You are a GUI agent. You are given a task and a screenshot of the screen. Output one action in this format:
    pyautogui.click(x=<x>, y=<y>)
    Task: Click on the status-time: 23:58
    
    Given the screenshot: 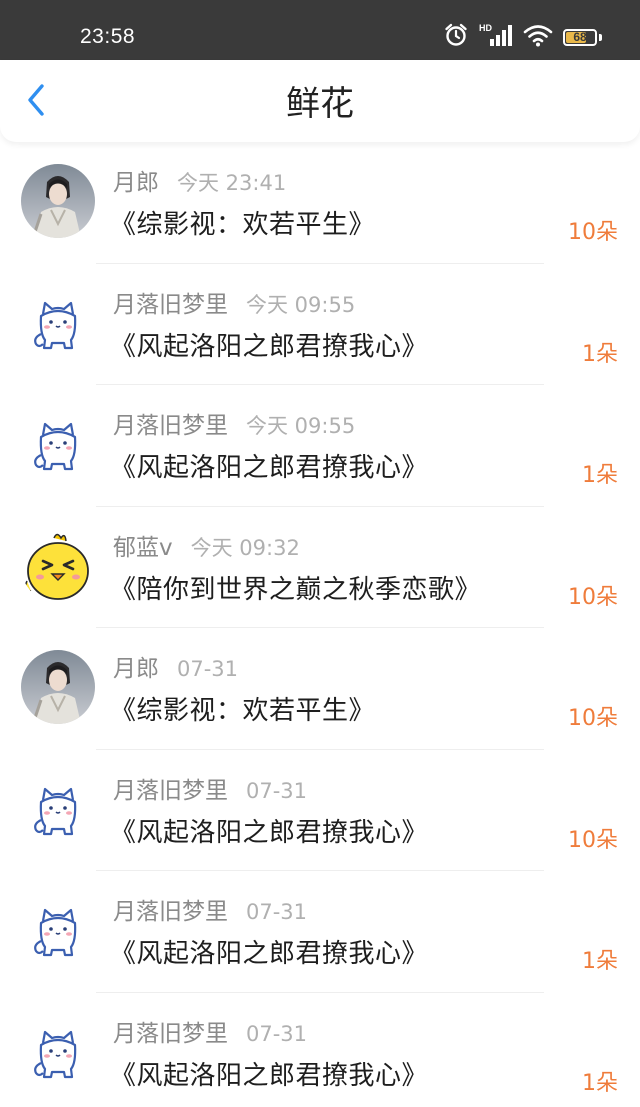 What is the action you would take?
    pyautogui.click(x=108, y=36)
    